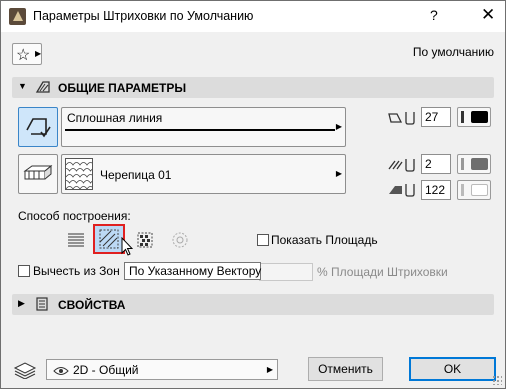 The image size is (506, 389). Describe the element at coordinates (402, 119) in the screenshot. I see `contour-pen-icon` at that location.